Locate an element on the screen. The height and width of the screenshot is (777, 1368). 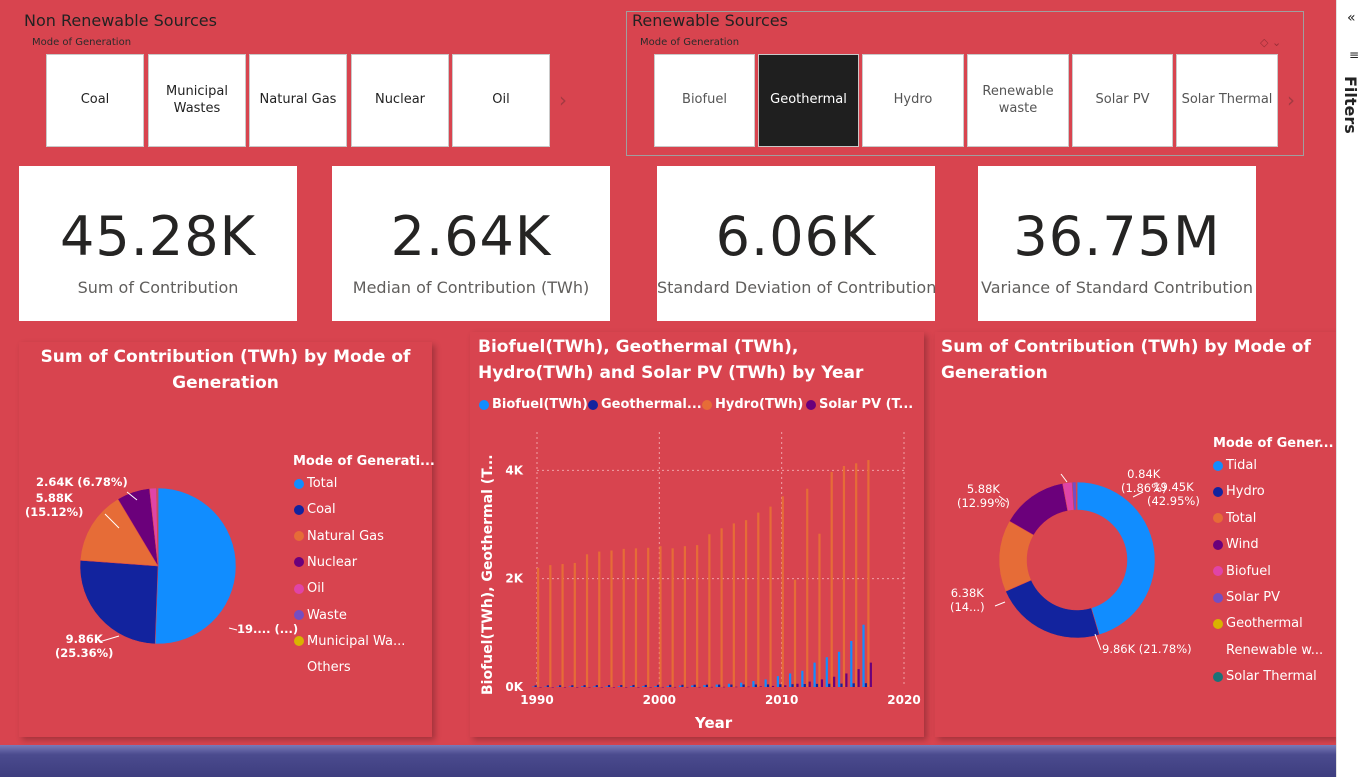
slicer-tile-hydro: Hydro is located at coordinates (913, 100).